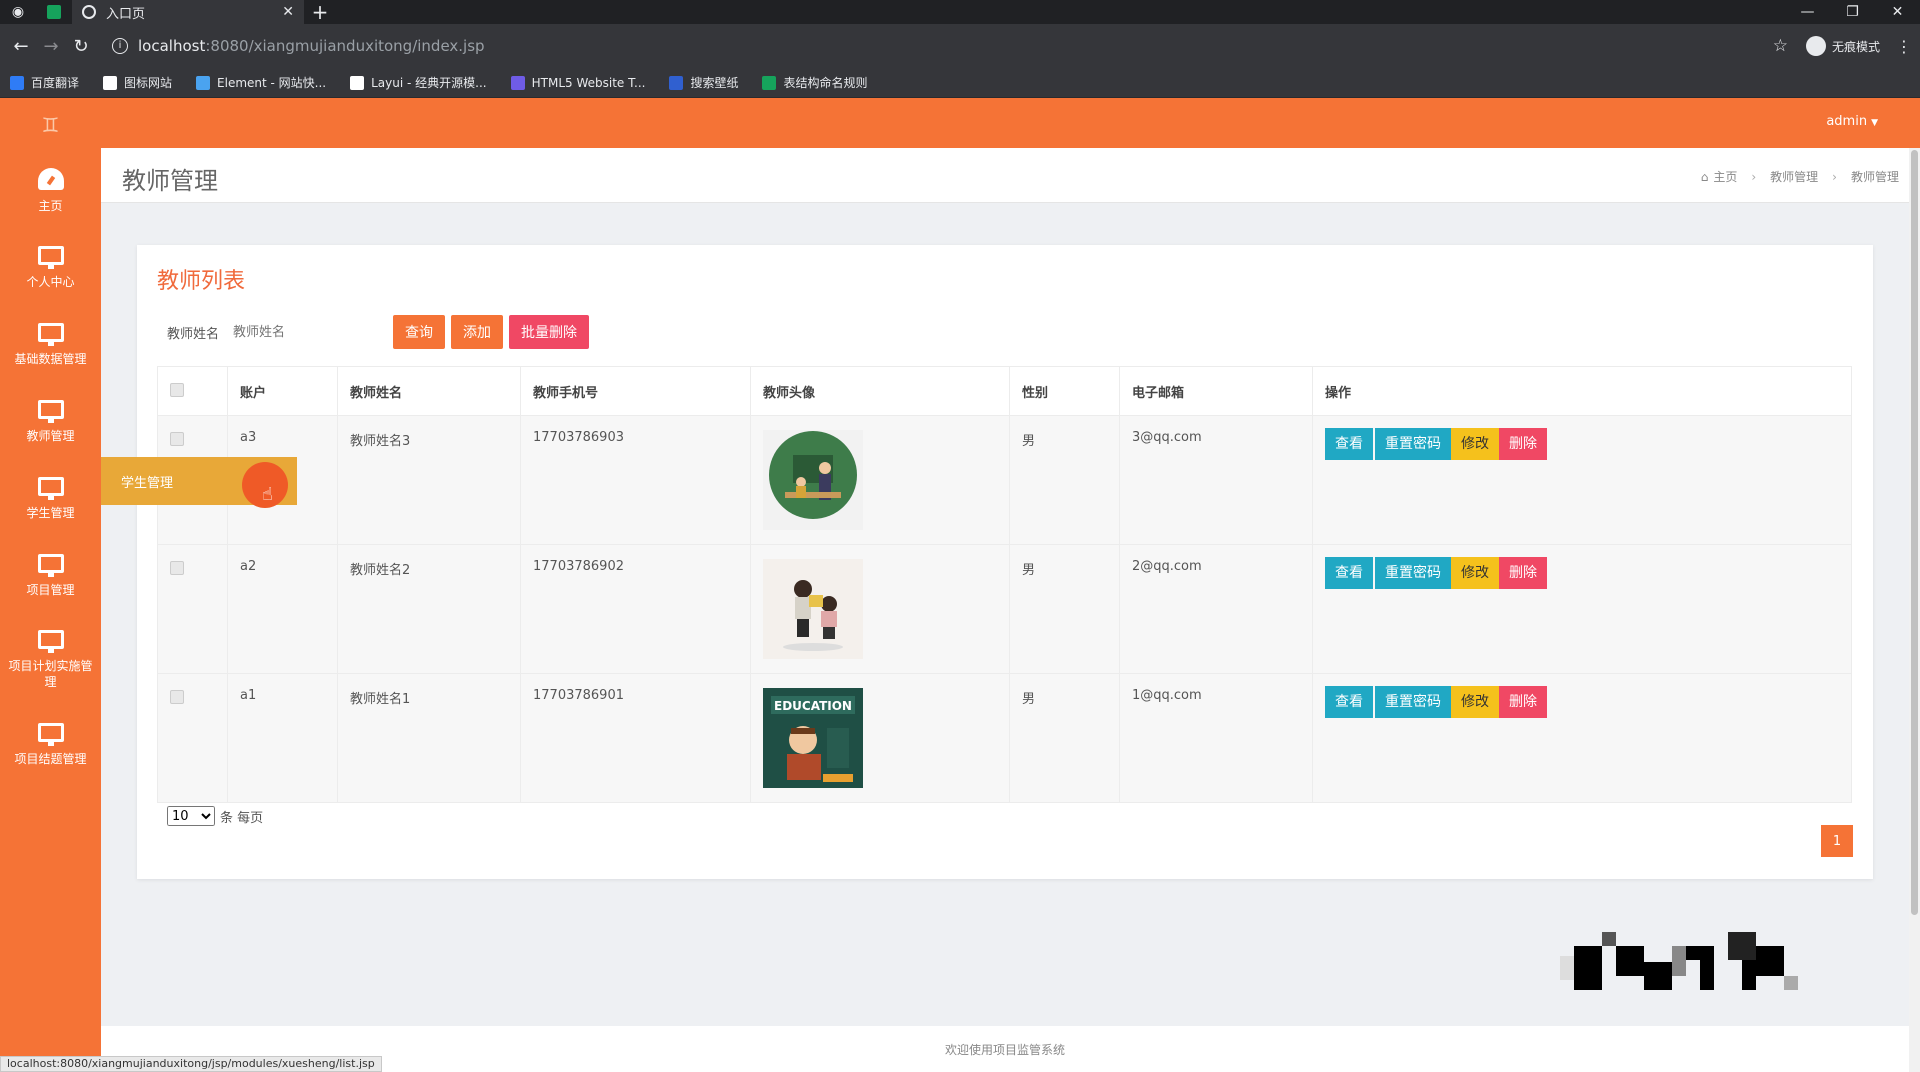 The image size is (1920, 1072). I want to click on add-button: 添加, so click(477, 332).